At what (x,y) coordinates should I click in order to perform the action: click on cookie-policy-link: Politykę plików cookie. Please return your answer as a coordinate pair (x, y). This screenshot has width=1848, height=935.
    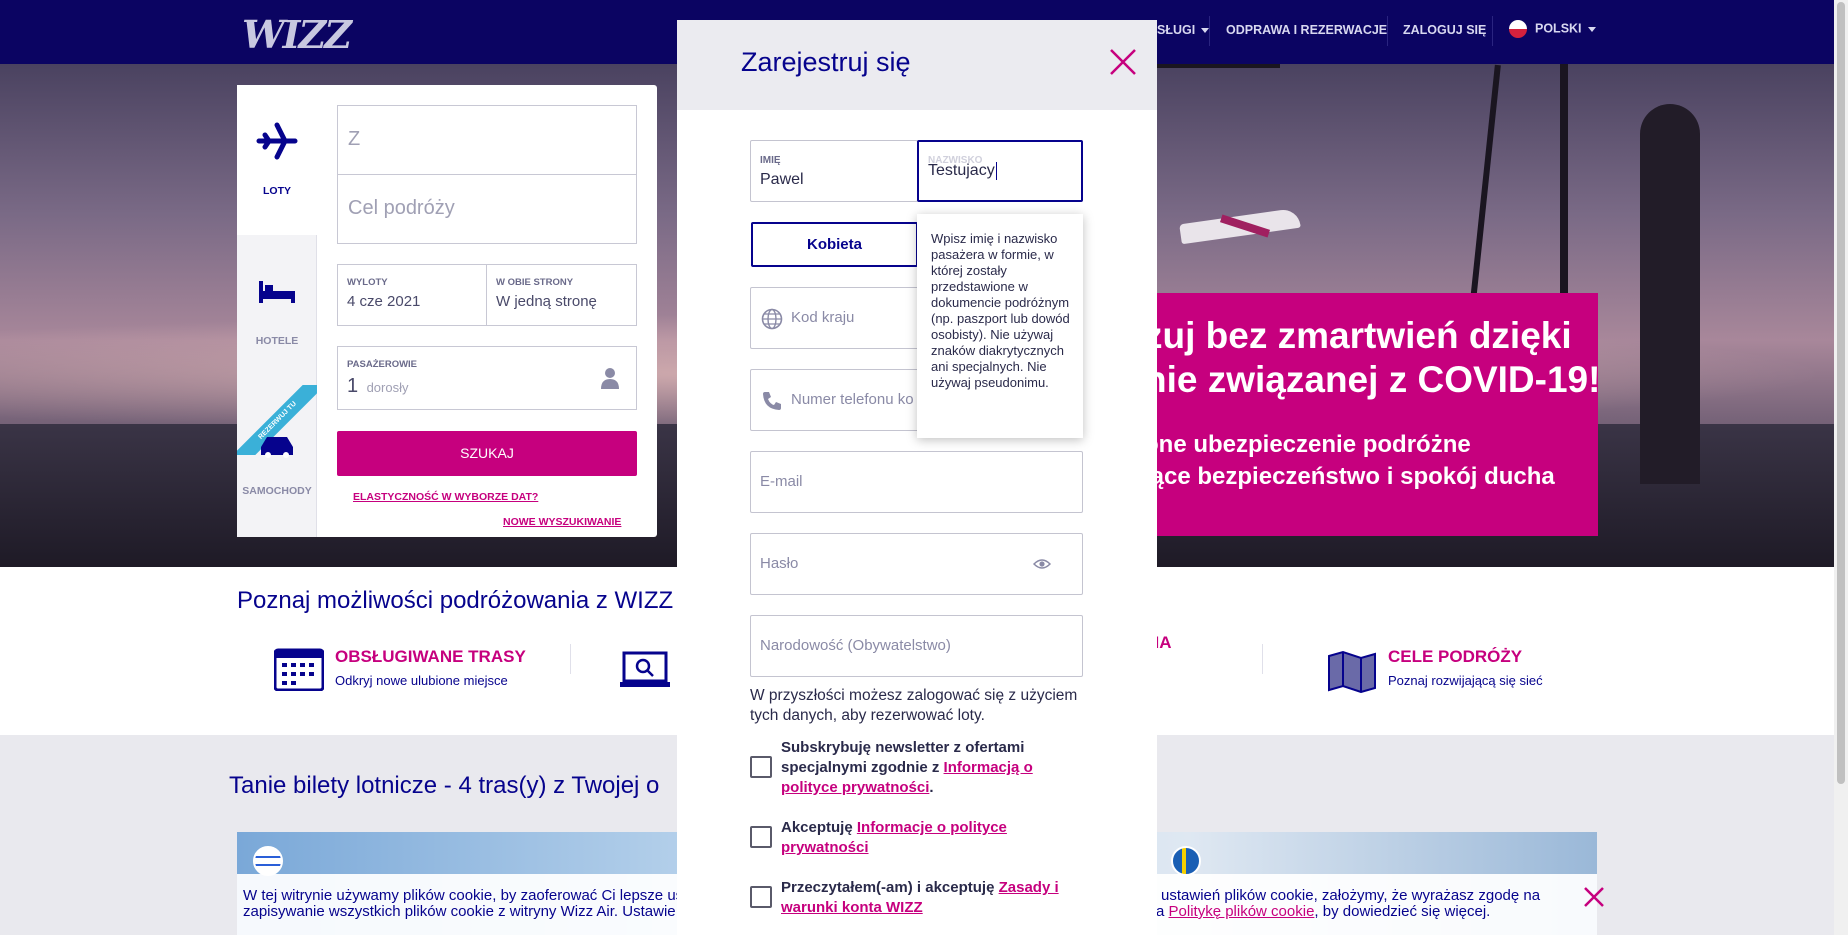
    Looking at the image, I should click on (1242, 911).